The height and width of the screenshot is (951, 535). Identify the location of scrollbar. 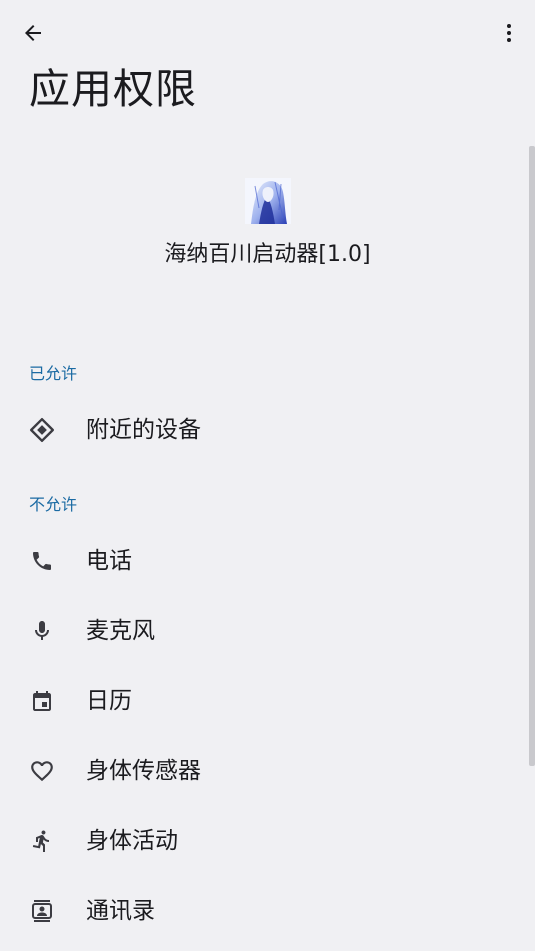
(532, 456).